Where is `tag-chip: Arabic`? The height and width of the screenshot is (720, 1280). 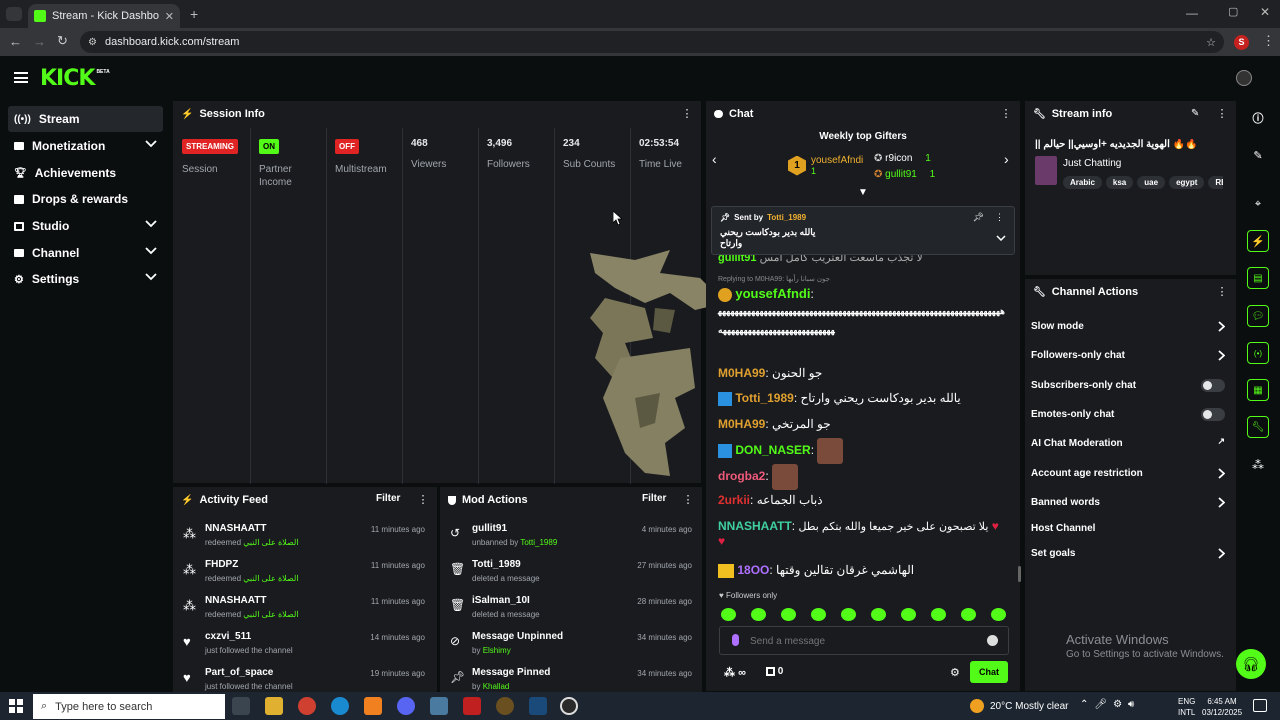
tag-chip: Arabic is located at coordinates (1082, 182).